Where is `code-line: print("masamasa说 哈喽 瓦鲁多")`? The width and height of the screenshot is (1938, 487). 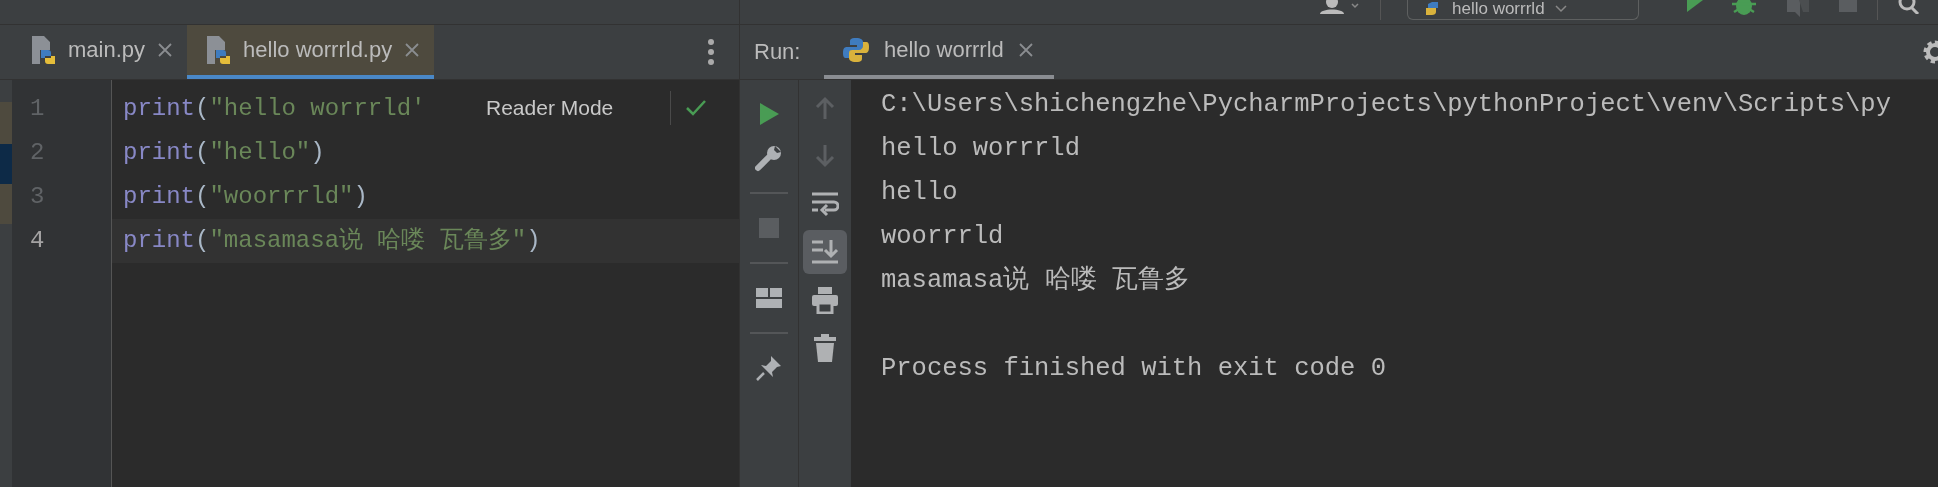 code-line: print("masamasa说 哈喽 瓦鲁多") is located at coordinates (332, 241).